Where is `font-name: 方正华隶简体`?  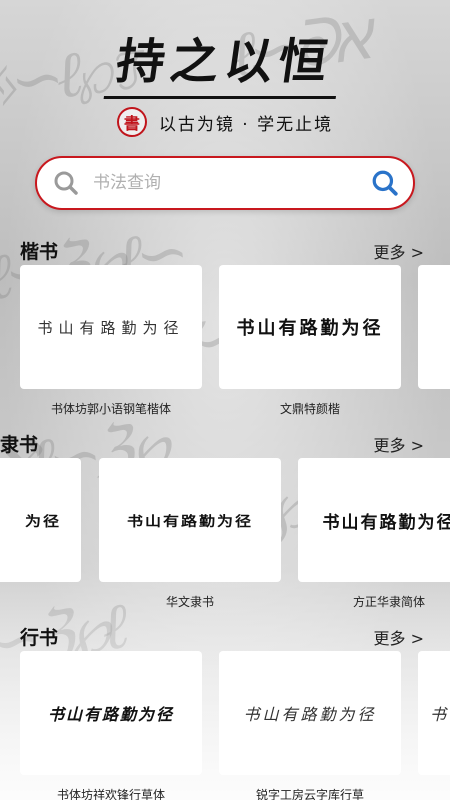
font-name: 方正华隶简体 is located at coordinates (388, 602).